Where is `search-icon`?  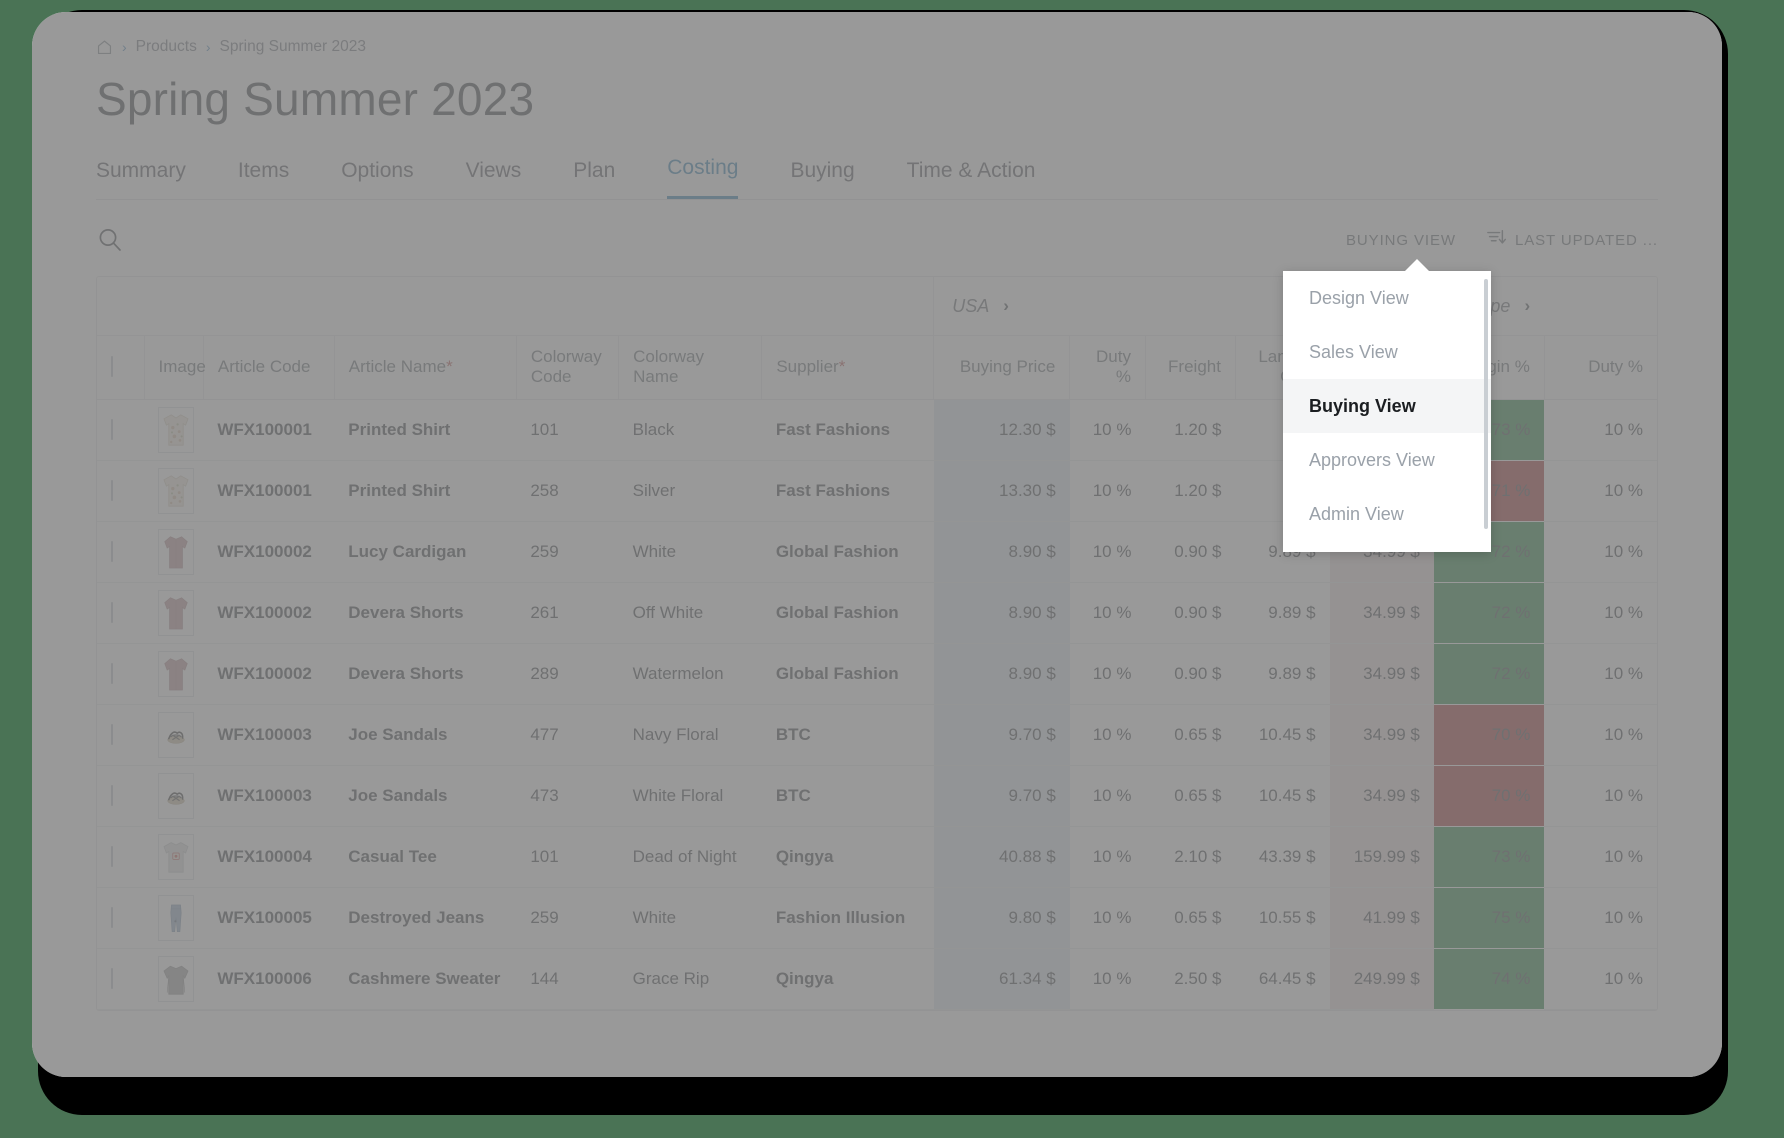 search-icon is located at coordinates (110, 240).